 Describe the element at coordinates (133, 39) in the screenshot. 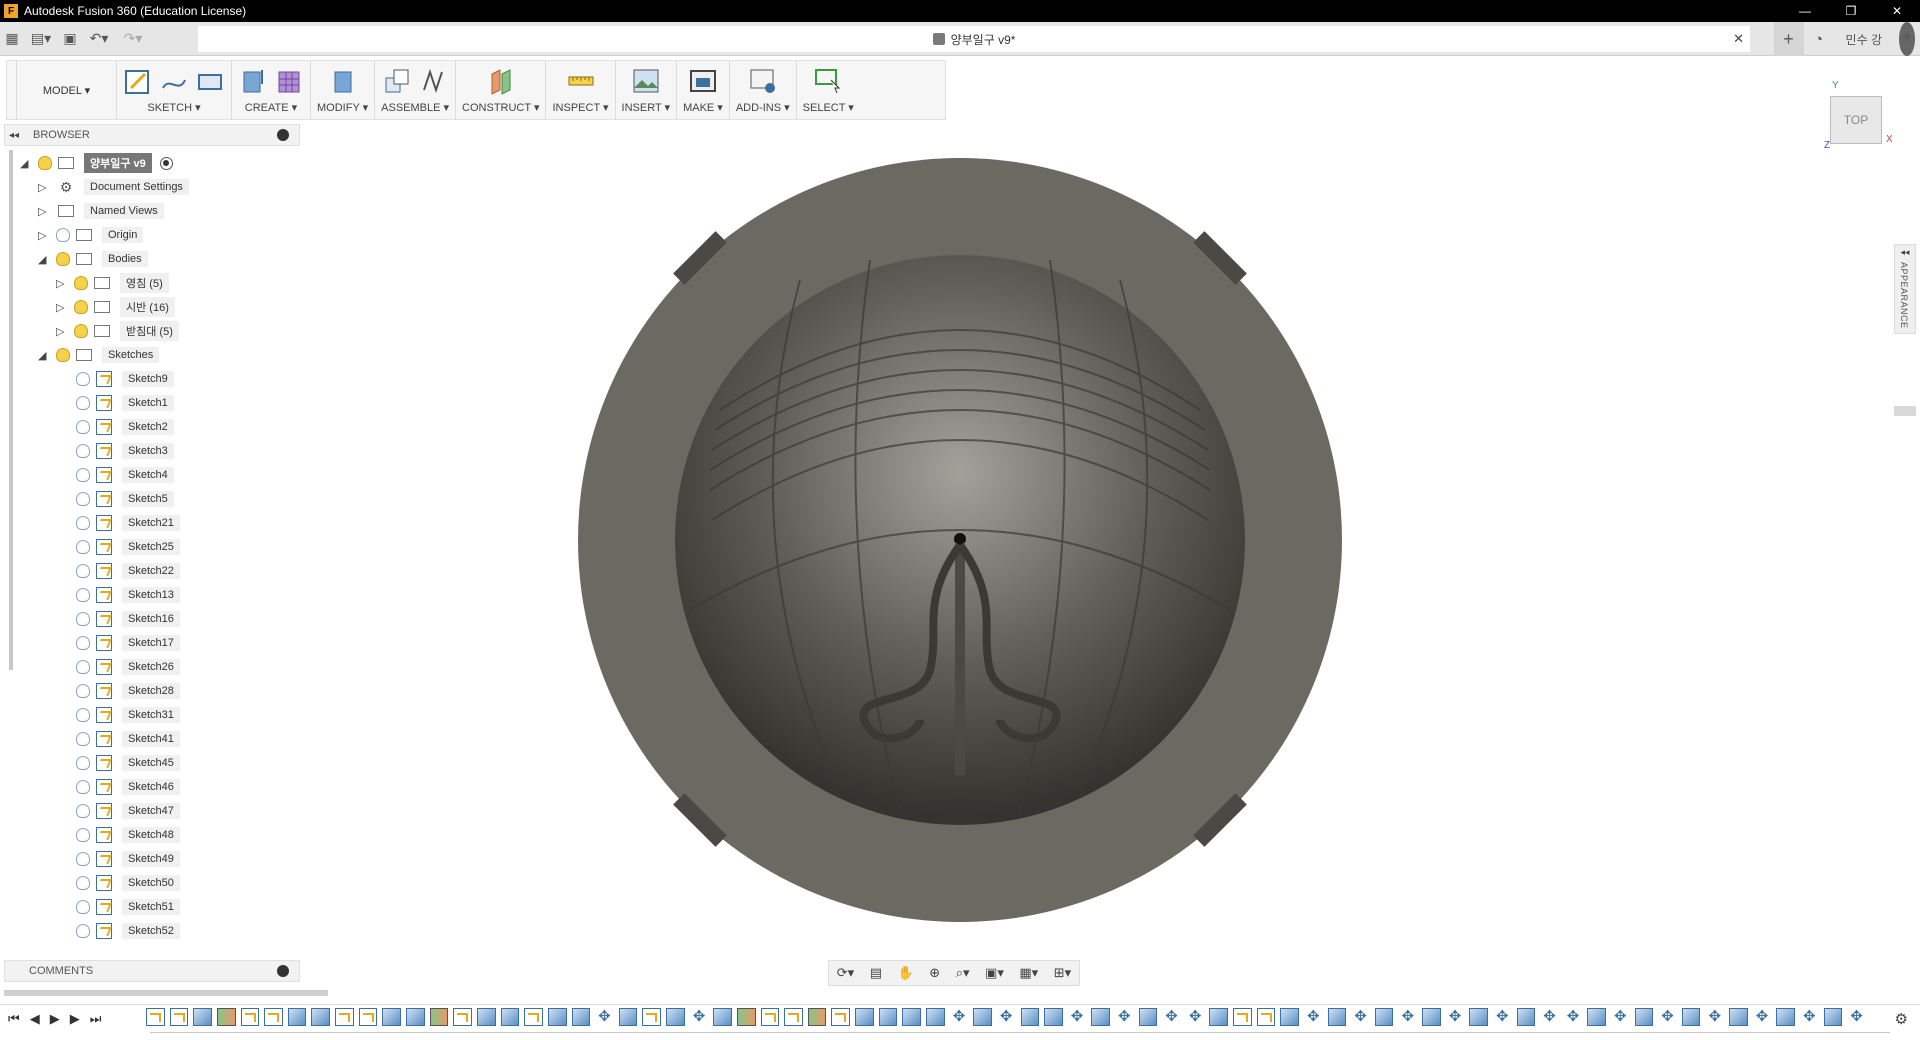

I see `redo-icon: ↷▾` at that location.